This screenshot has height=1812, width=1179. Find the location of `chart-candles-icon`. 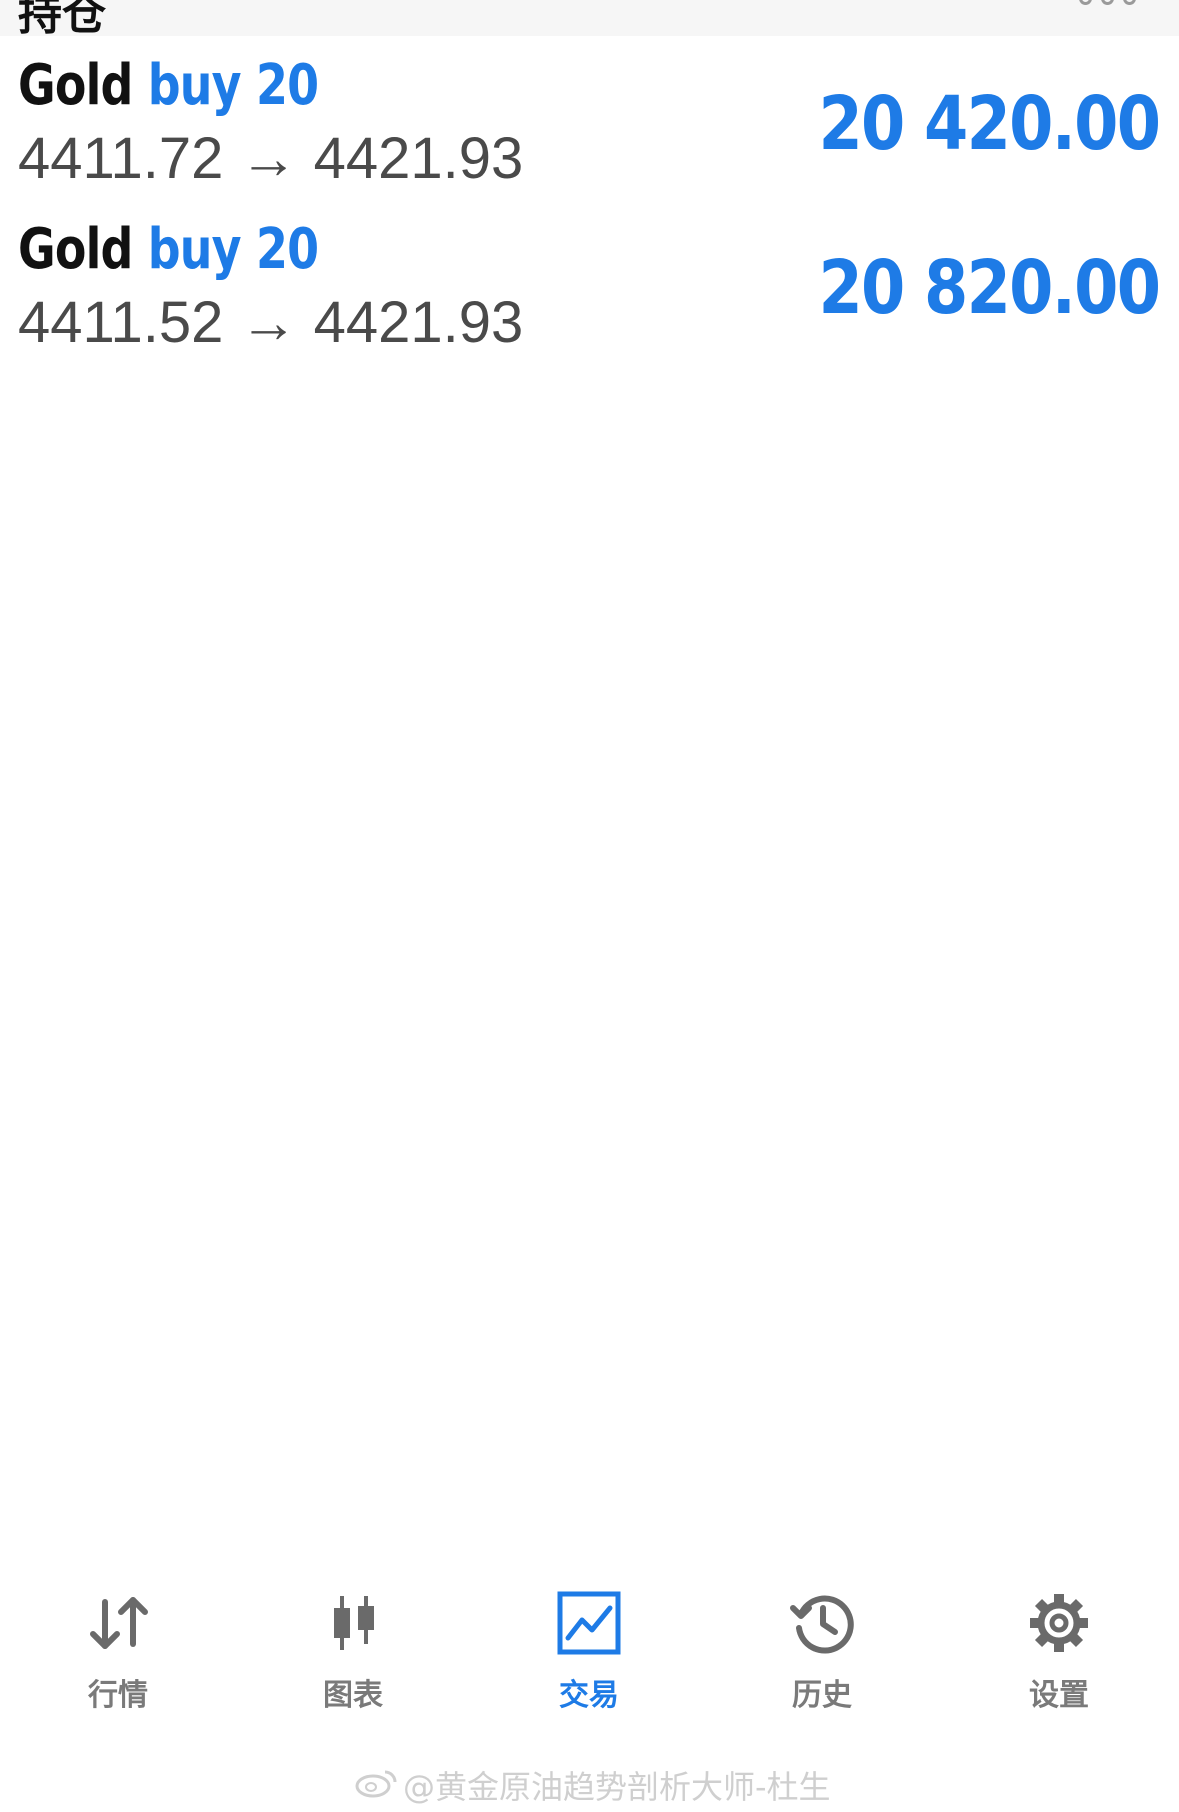

chart-candles-icon is located at coordinates (354, 1623).